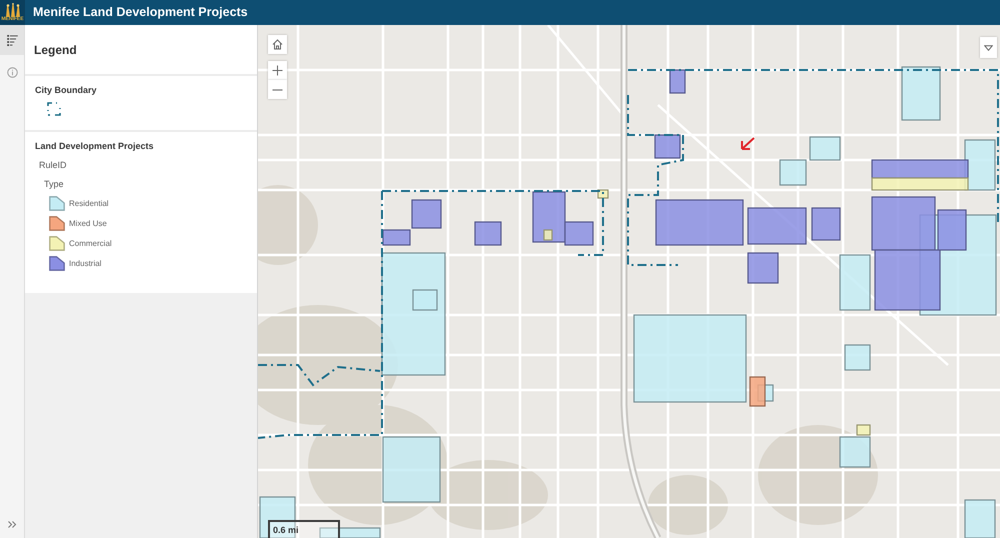 The width and height of the screenshot is (1000, 538). I want to click on zoom-out-button, so click(277, 89).